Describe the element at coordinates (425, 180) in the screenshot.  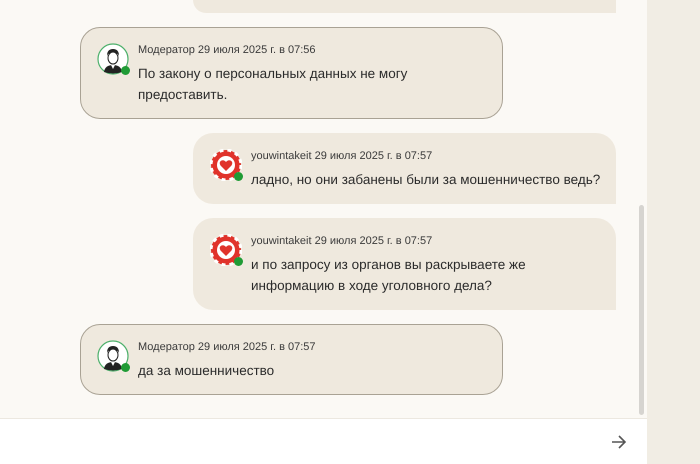
I see `message-text: ладно, но они забанены были за мошенничество ведь?` at that location.